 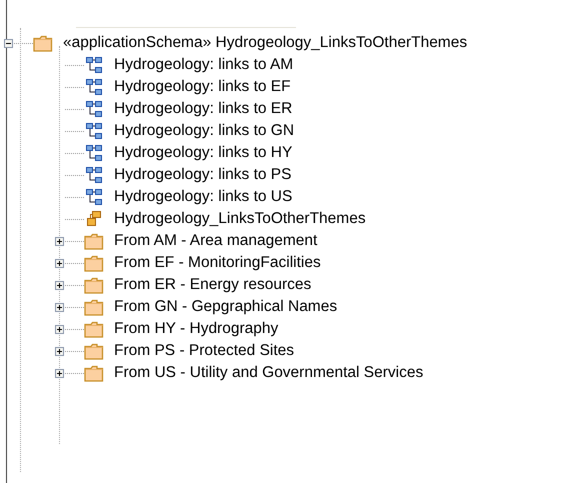 I want to click on tree-item: Hydrogeology: links to GN, so click(x=204, y=131).